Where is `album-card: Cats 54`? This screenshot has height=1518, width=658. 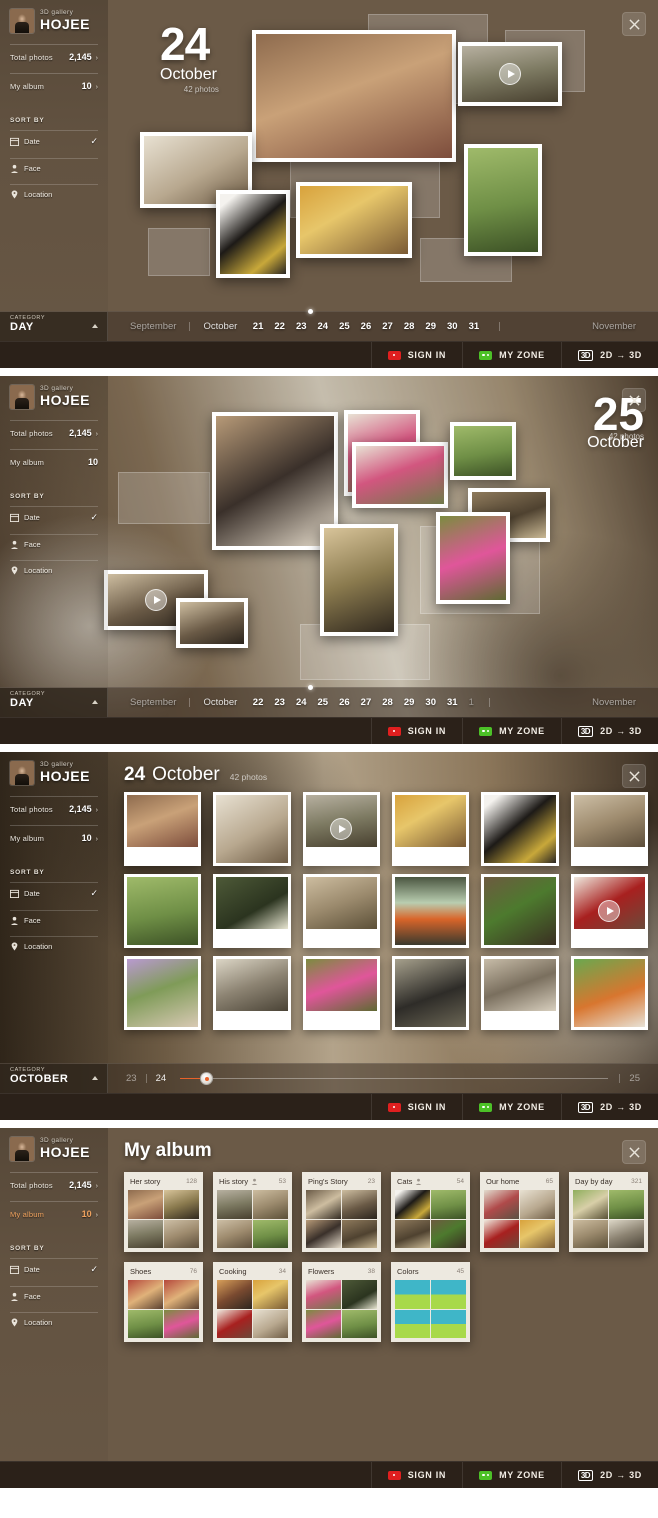 album-card: Cats 54 is located at coordinates (430, 1212).